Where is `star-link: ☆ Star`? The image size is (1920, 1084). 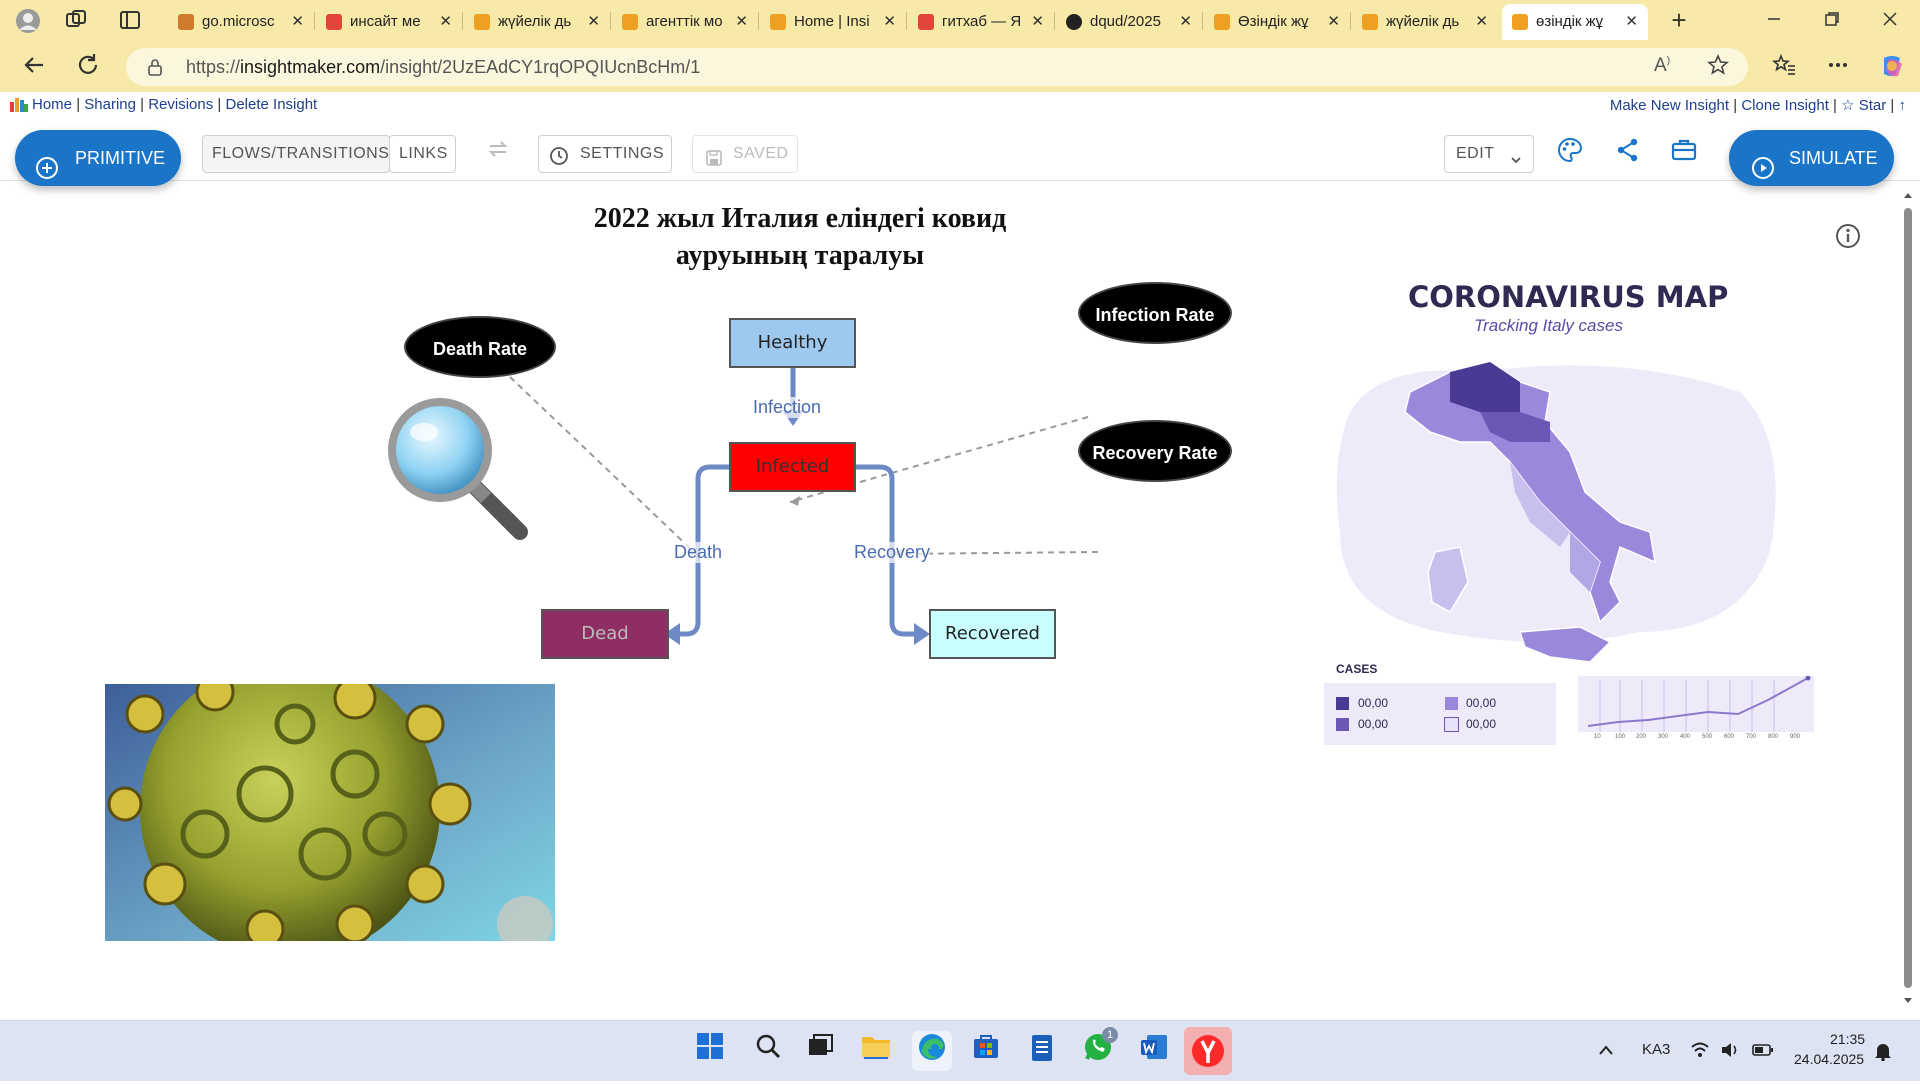 star-link: ☆ Star is located at coordinates (1863, 105).